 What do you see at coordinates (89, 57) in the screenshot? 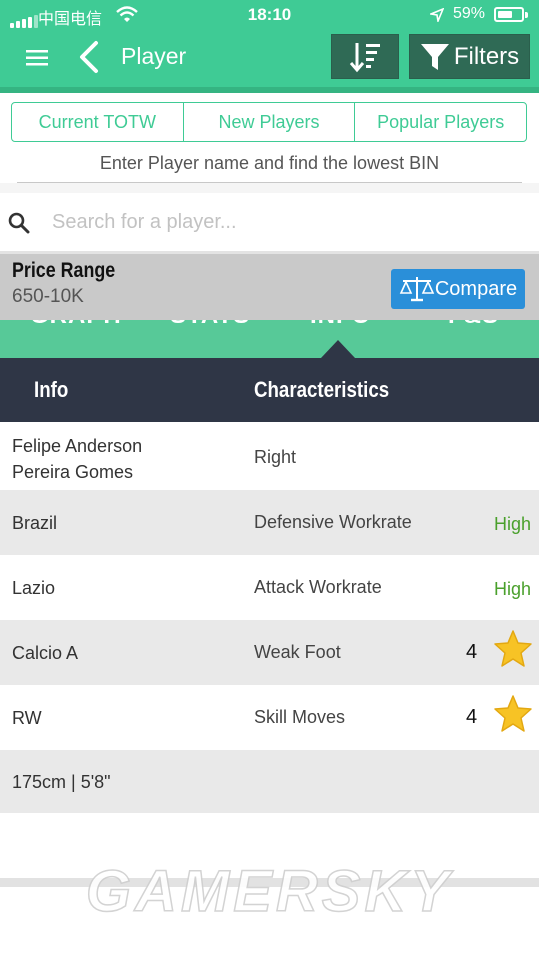
I see `back-chevron-icon` at bounding box center [89, 57].